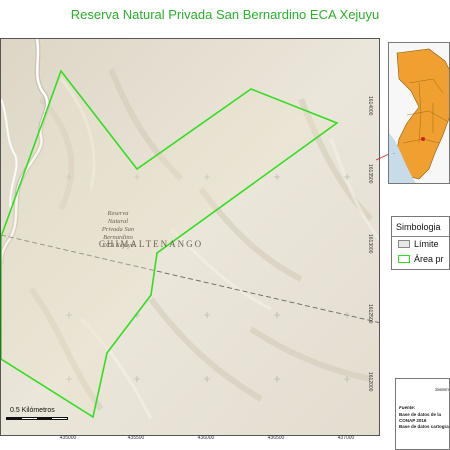 This screenshot has width=450, height=450. What do you see at coordinates (404, 259) in the screenshot?
I see `protected-area-swatch` at bounding box center [404, 259].